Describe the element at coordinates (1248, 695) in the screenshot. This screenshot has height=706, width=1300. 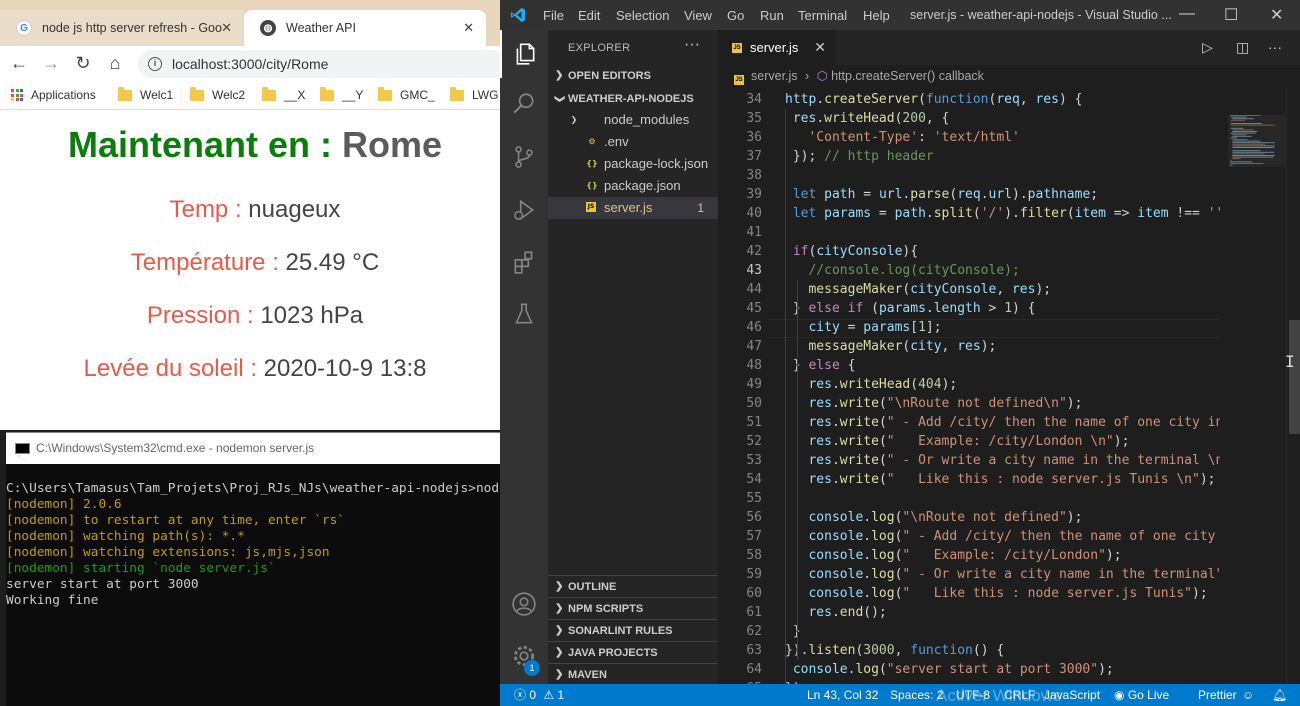
I see `feedback-icon: ☺` at that location.